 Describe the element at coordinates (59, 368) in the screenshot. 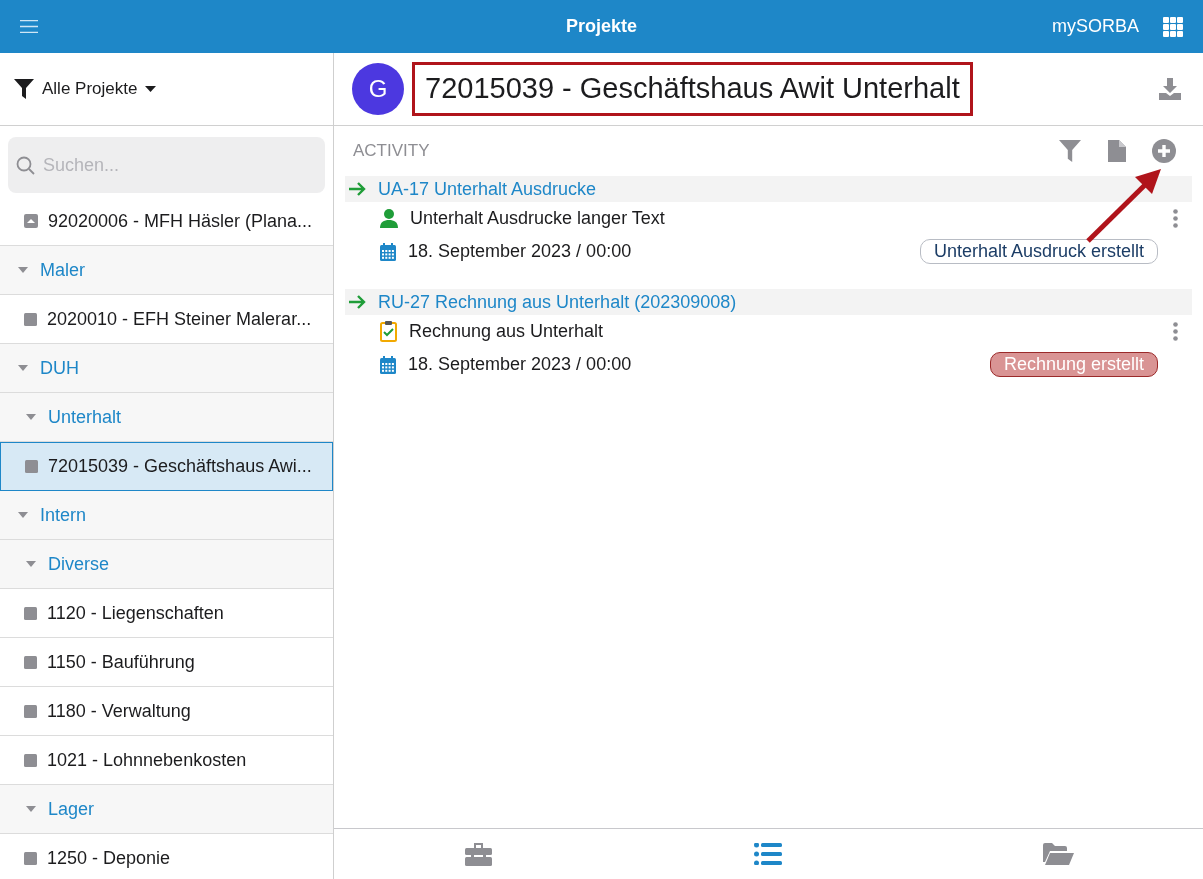

I see `group-label: DUH` at that location.